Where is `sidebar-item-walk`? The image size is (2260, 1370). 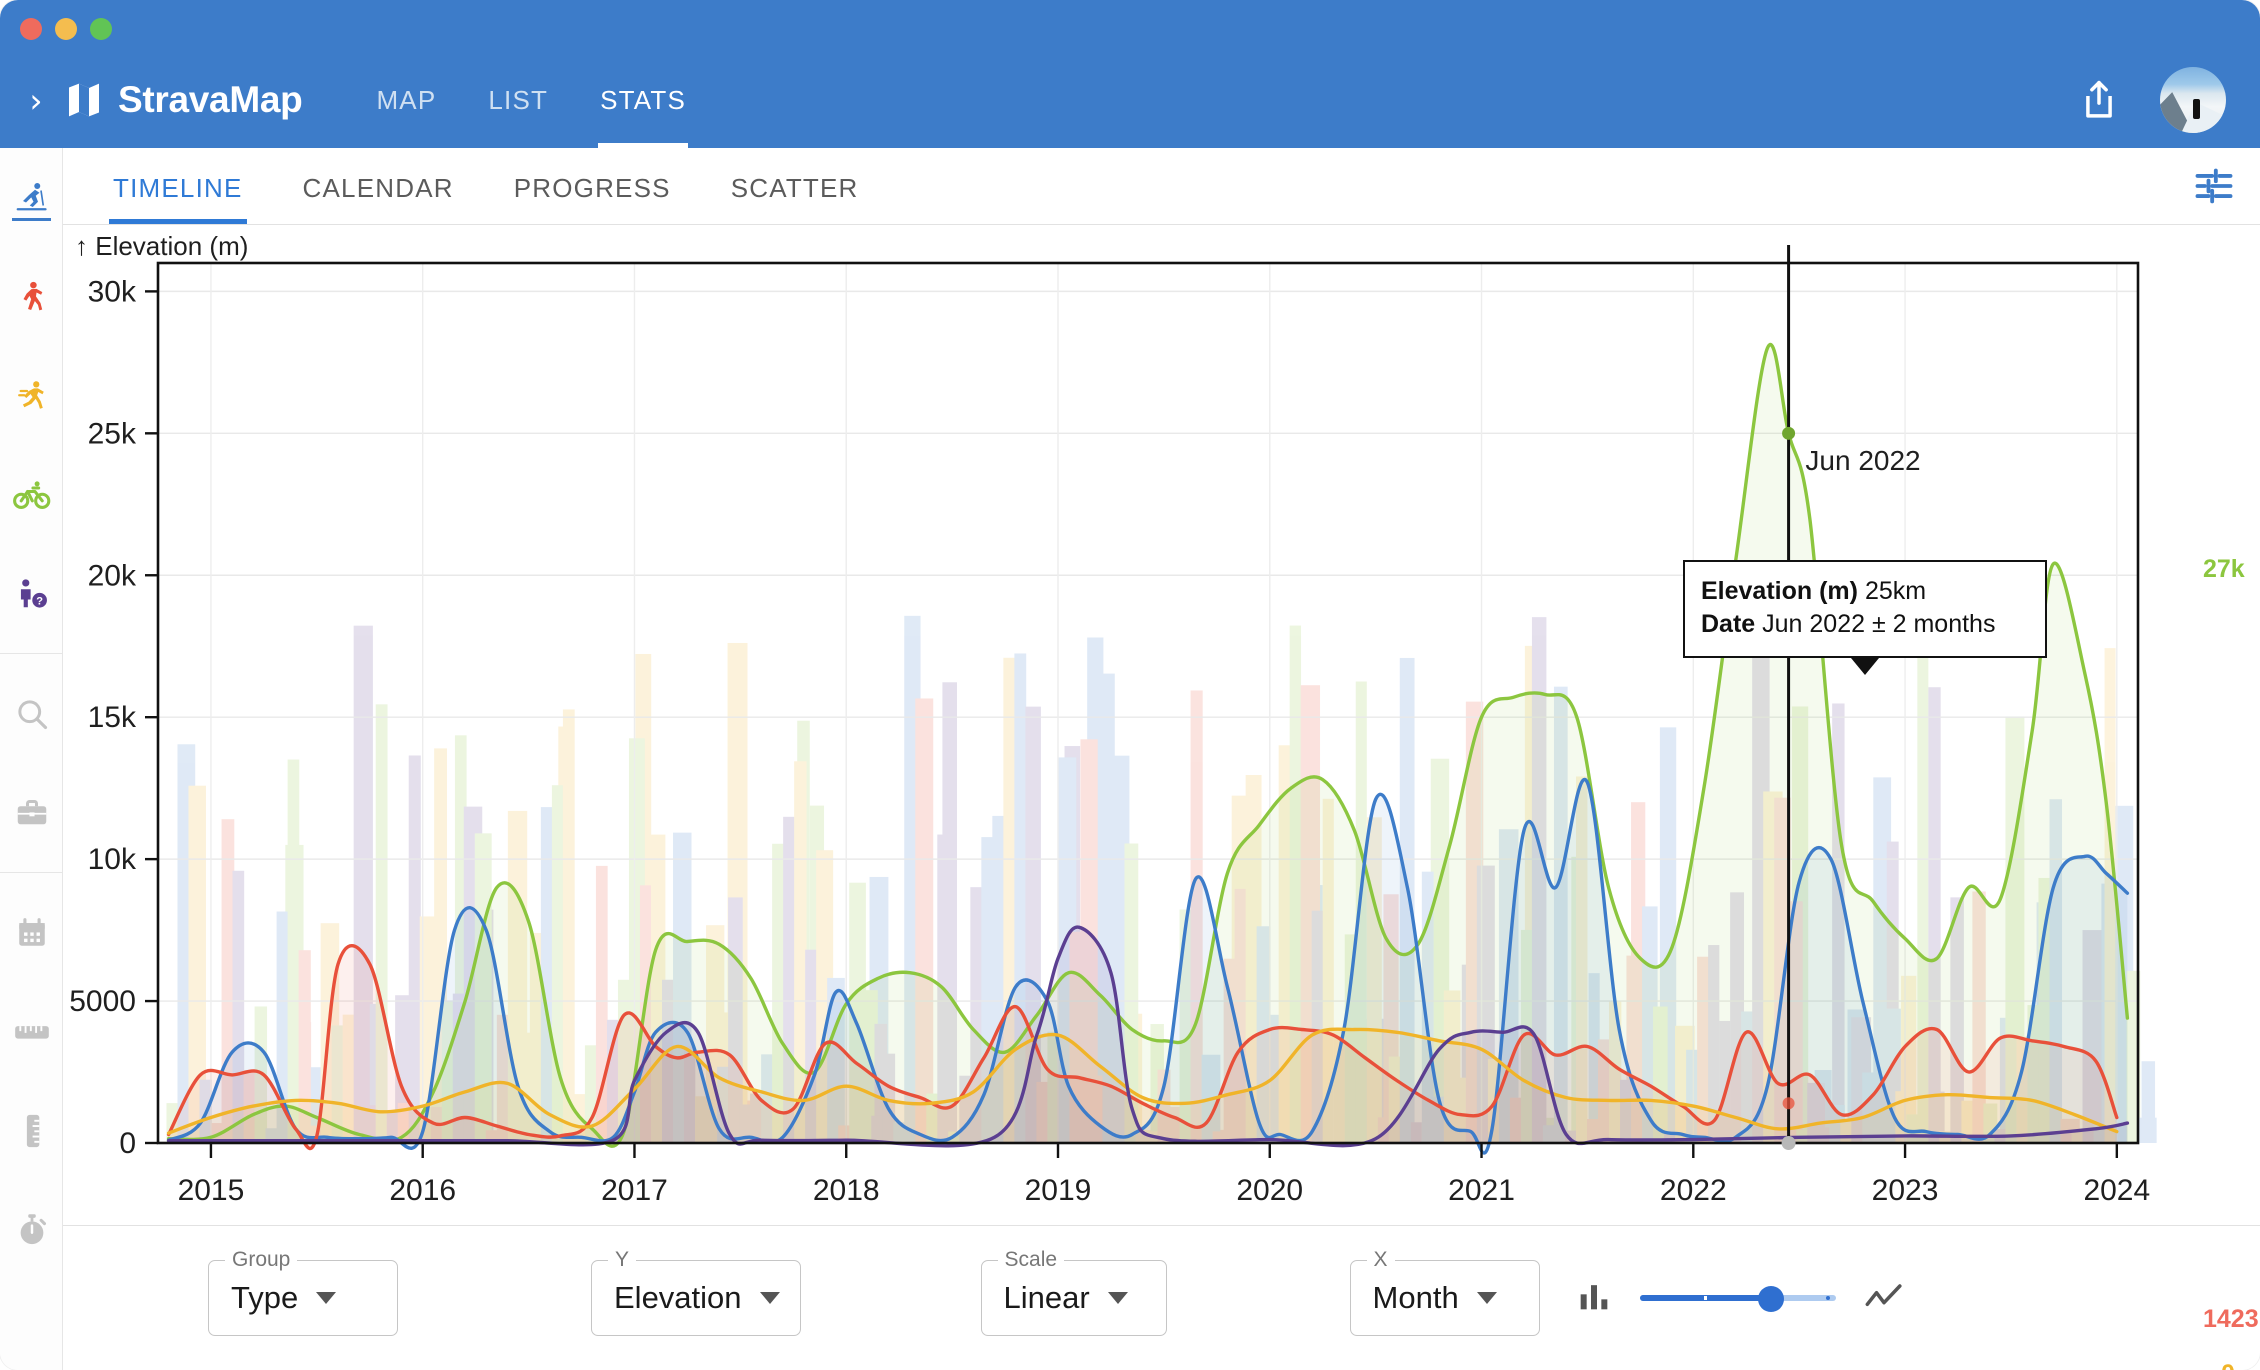 sidebar-item-walk is located at coordinates (31, 296).